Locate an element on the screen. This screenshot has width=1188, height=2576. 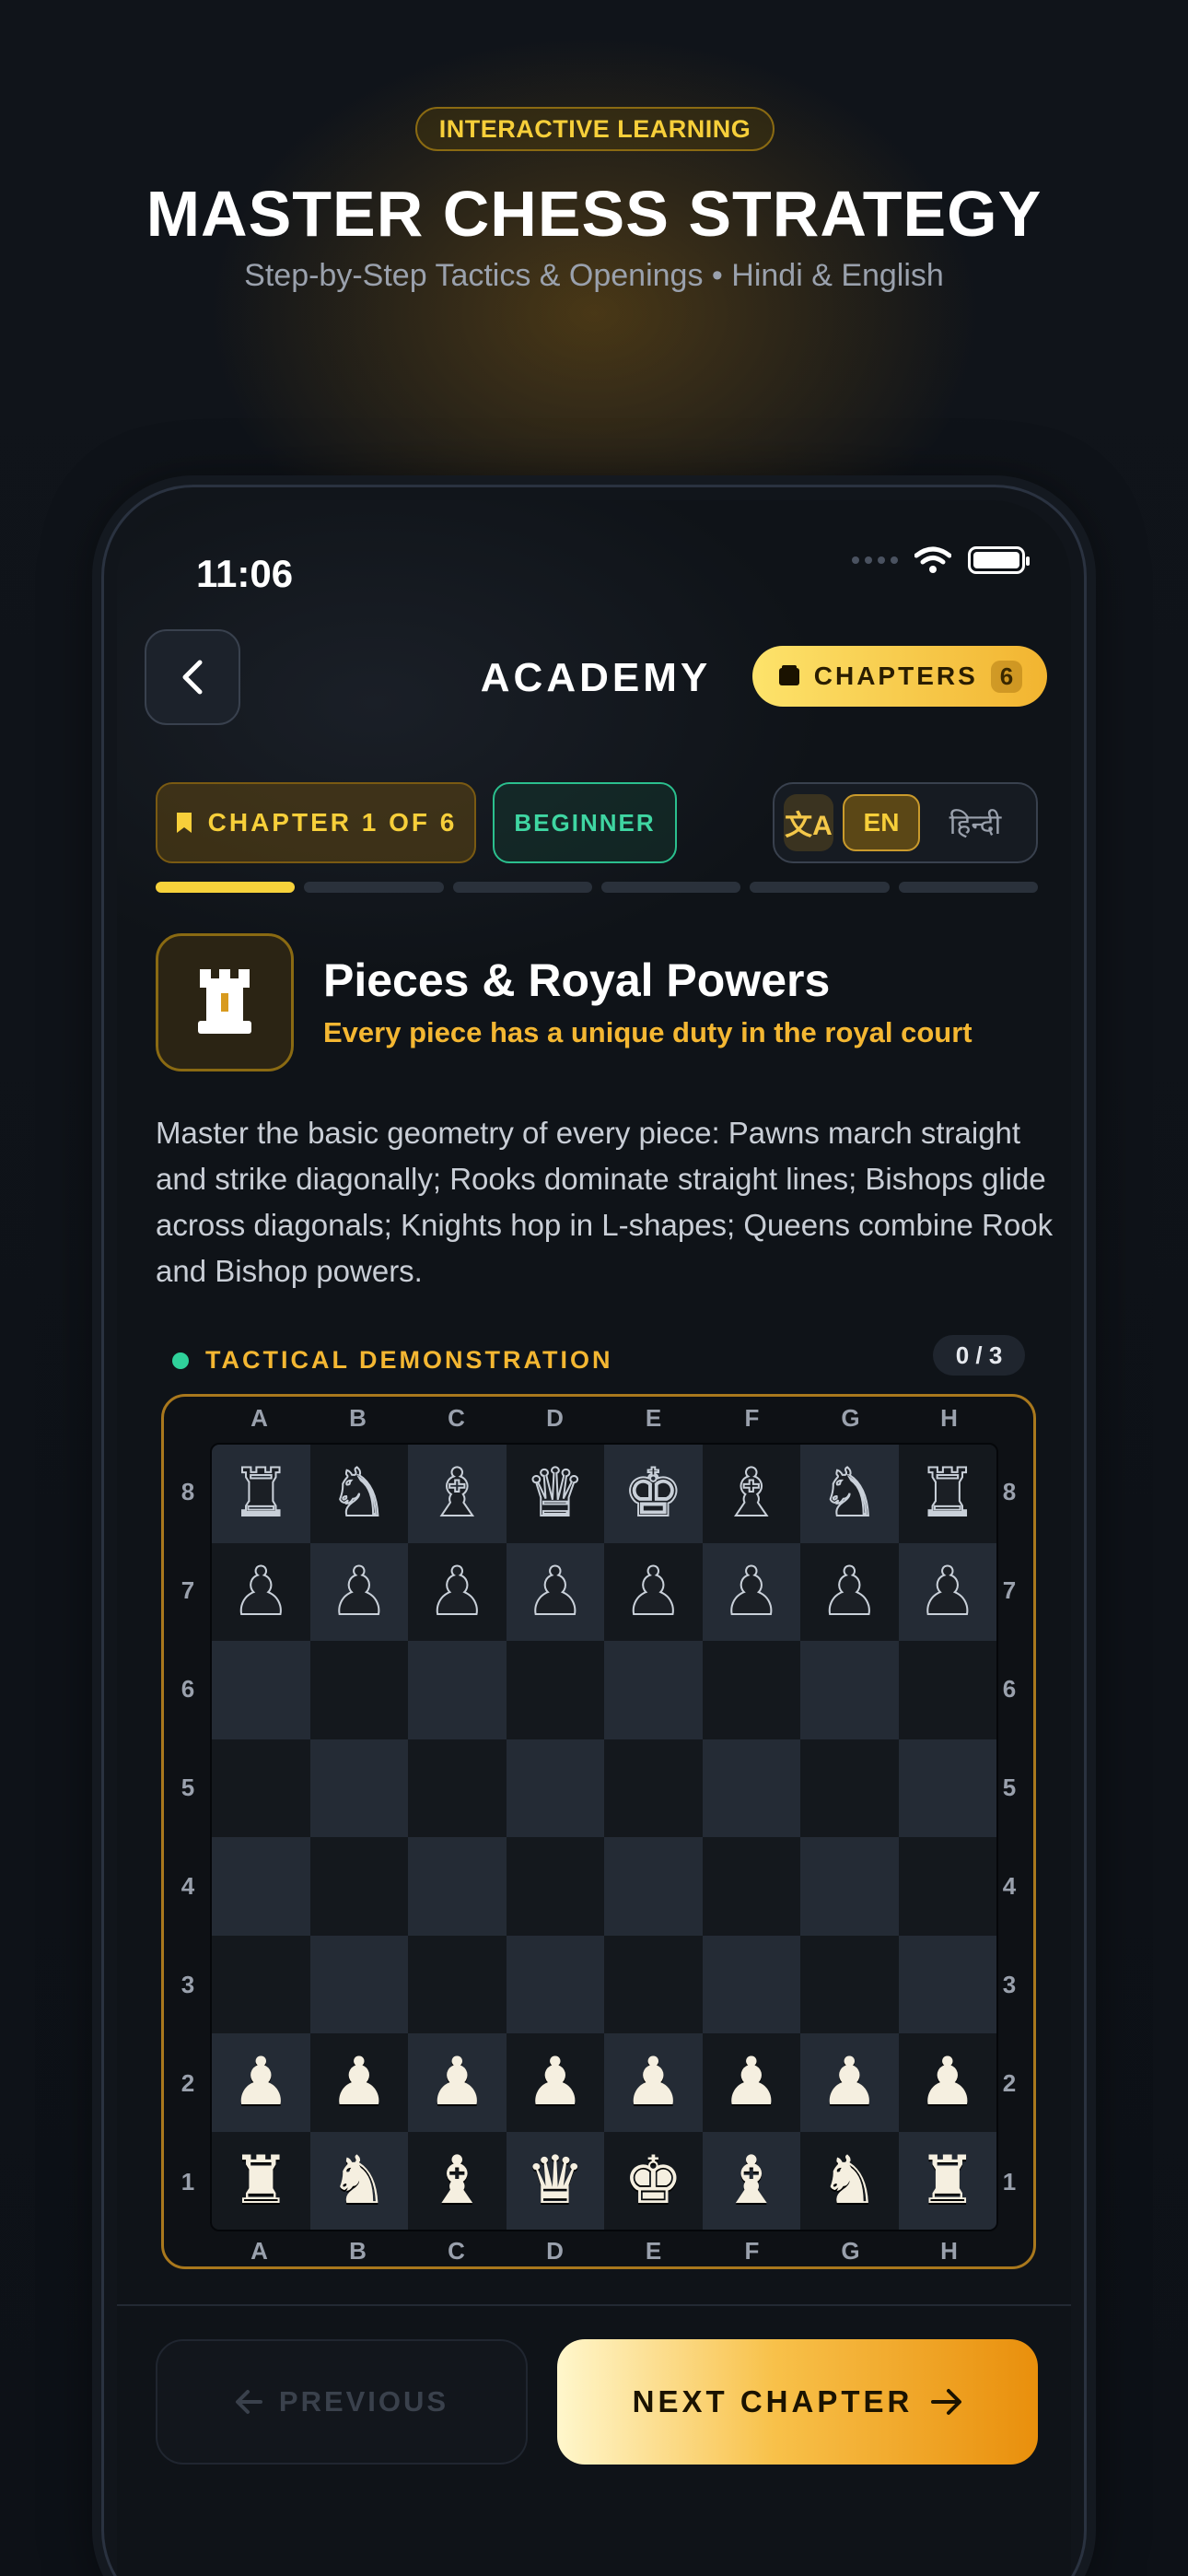
board-square-g8: ♞ is located at coordinates (849, 1494).